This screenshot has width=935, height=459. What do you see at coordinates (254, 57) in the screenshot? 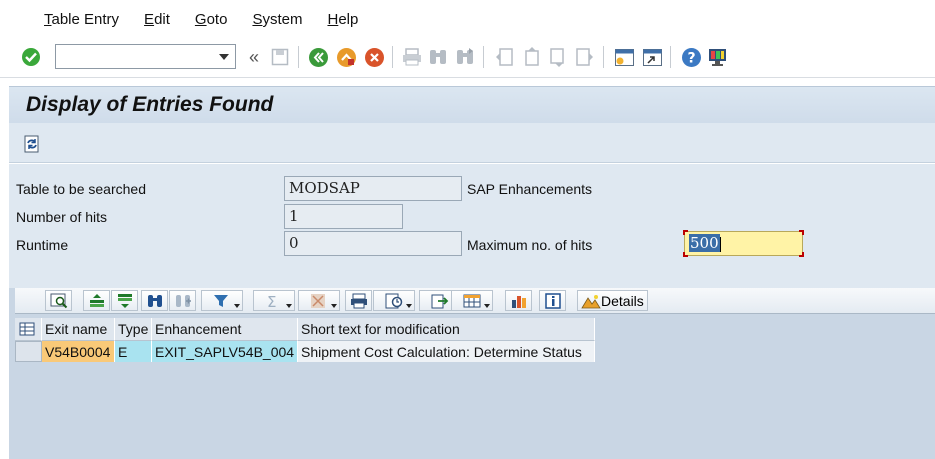
I see `collapse-command-icon: «` at bounding box center [254, 57].